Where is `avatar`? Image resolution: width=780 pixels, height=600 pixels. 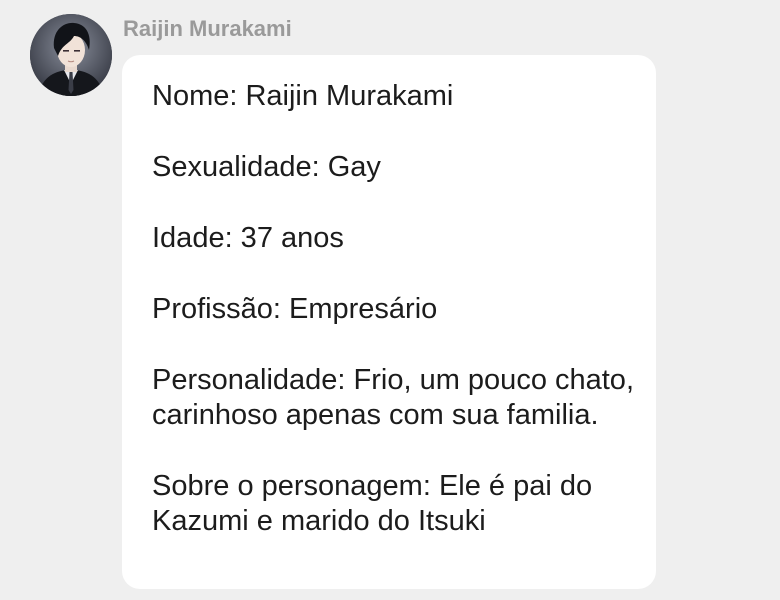
avatar is located at coordinates (71, 55).